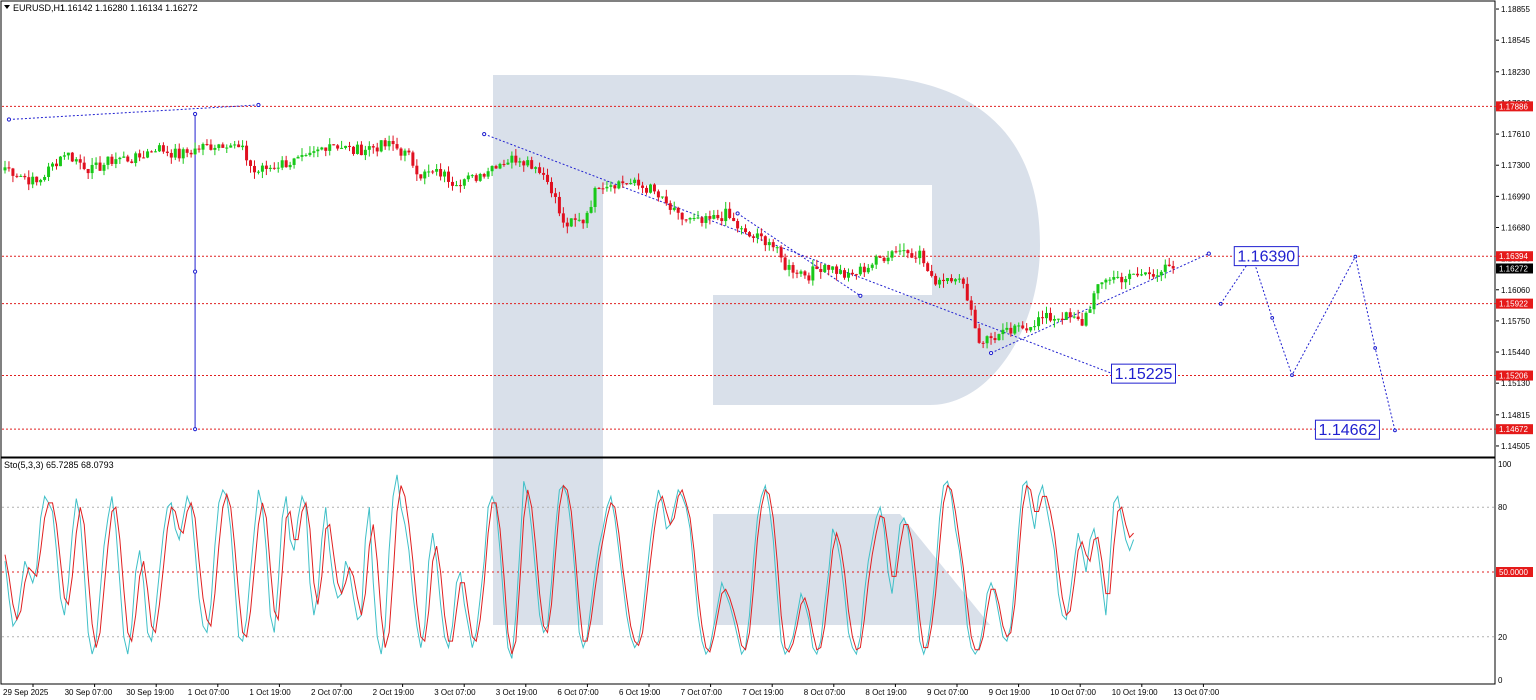 Image resolution: width=1536 pixels, height=700 pixels. What do you see at coordinates (1308, 343) in the screenshot?
I see `forecast-path` at bounding box center [1308, 343].